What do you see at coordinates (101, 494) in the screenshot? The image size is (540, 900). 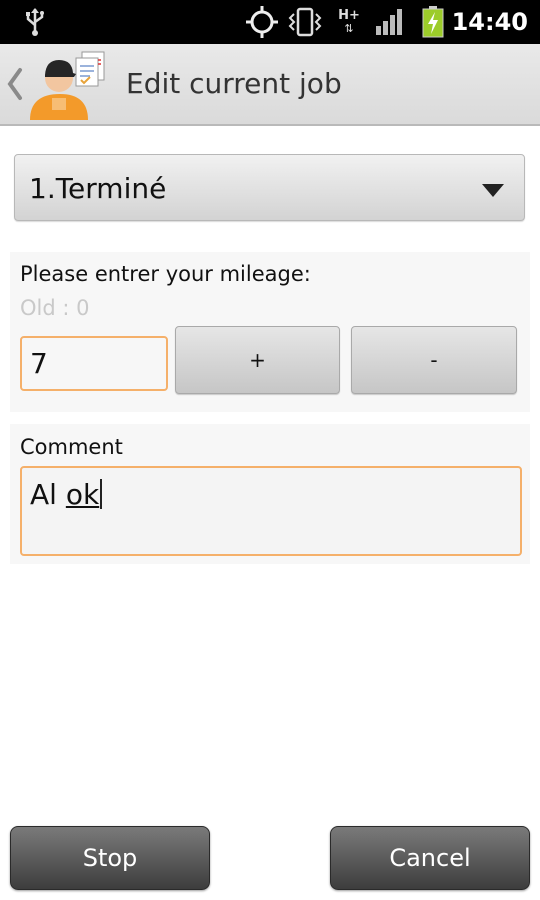 I see `text-cursor` at bounding box center [101, 494].